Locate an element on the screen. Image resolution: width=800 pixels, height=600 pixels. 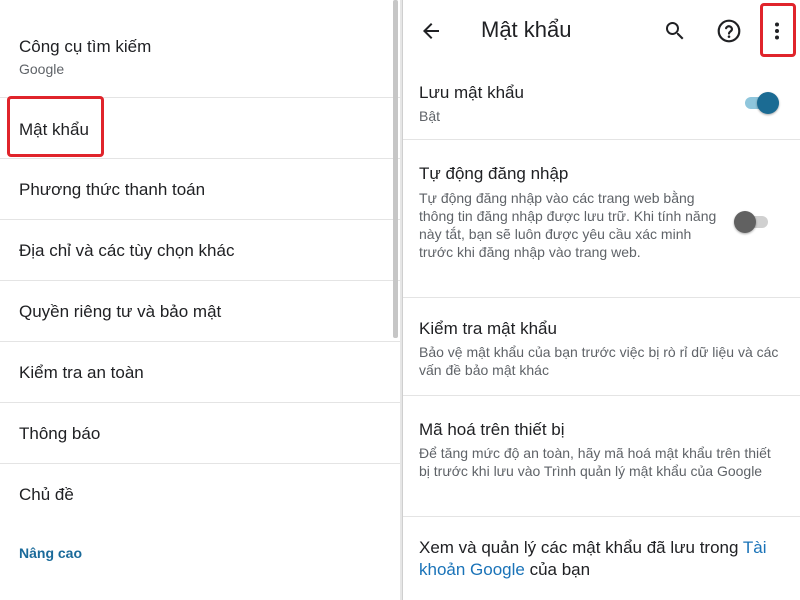
search-engine-label: Công cụ tìm kiếm is located at coordinates (85, 46).